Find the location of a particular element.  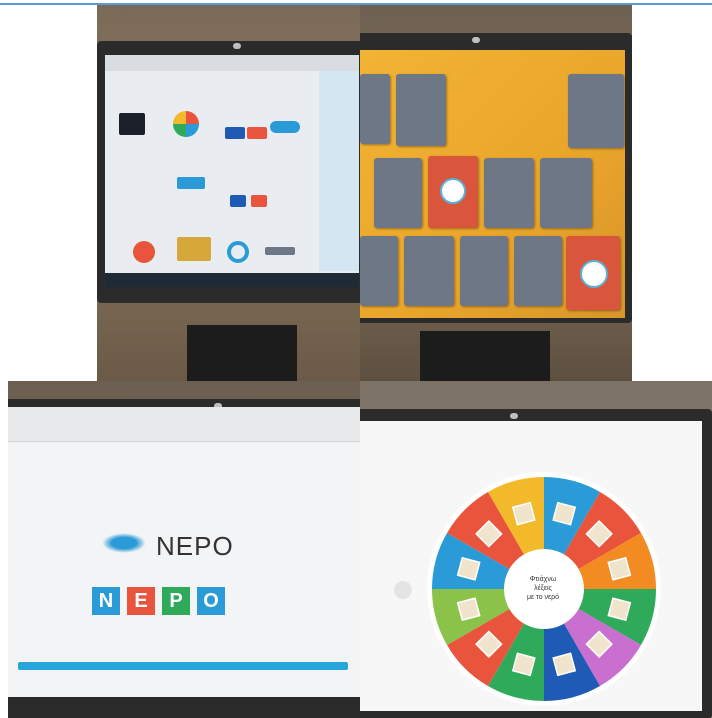

game-title: NEPO is located at coordinates (195, 546).